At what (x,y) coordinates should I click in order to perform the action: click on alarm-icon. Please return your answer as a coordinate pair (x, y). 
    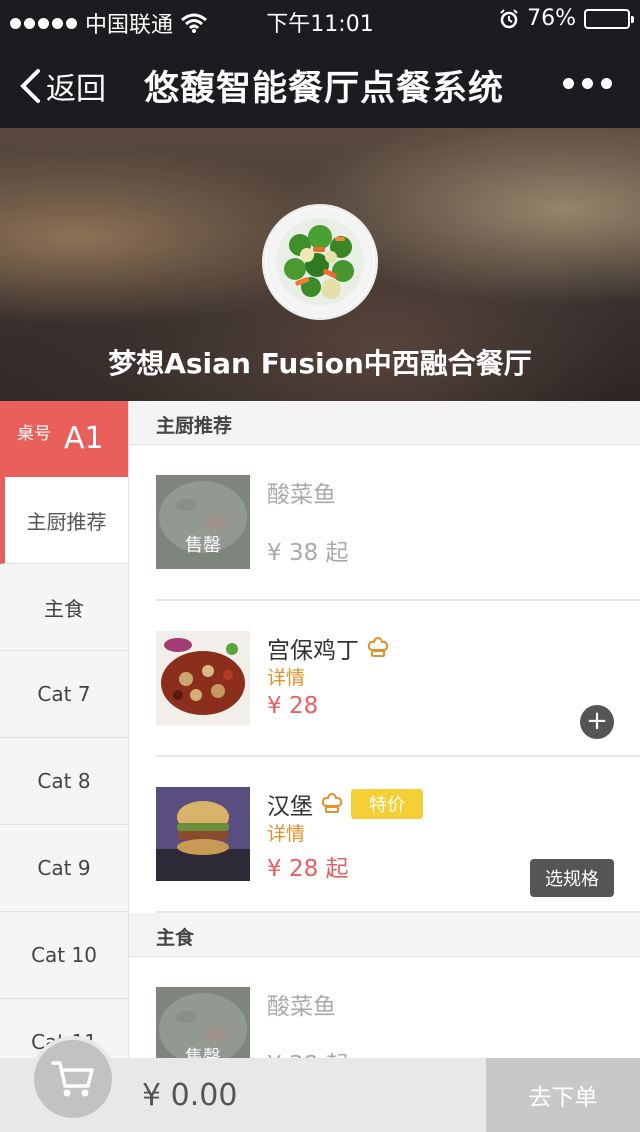
    Looking at the image, I should click on (509, 18).